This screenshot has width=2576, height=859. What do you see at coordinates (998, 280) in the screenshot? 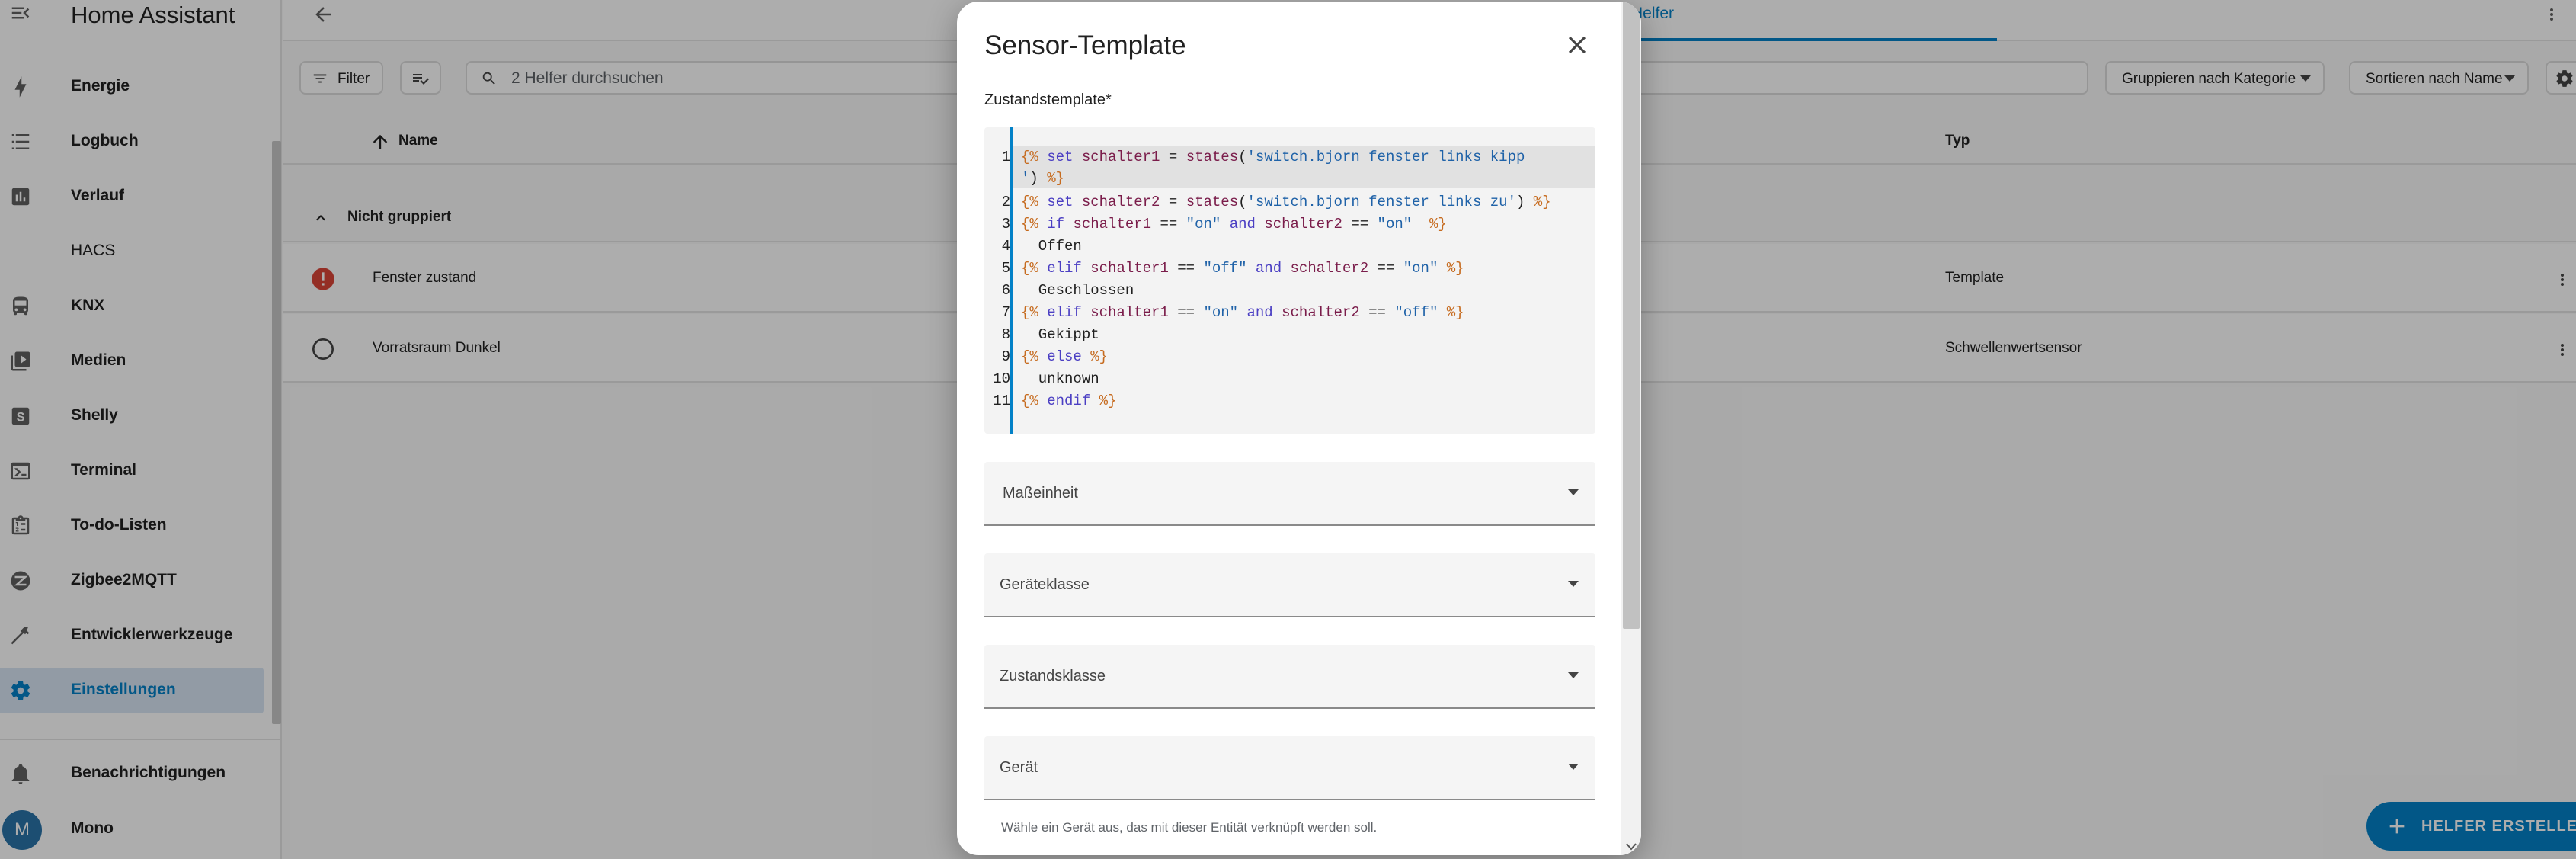
I see `line-number-gutter: 1 2 3 4 5 6 7 8 9 10 11` at bounding box center [998, 280].